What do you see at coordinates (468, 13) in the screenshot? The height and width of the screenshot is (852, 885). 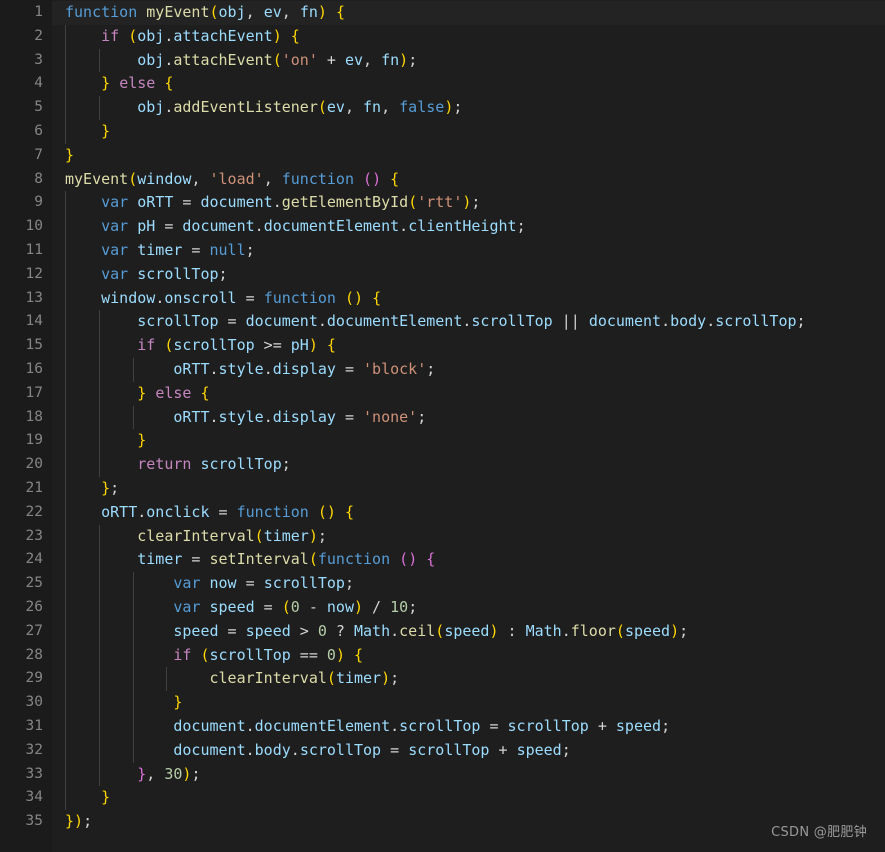 I see `code-line: function myEvent(obj, ev, fn) {` at bounding box center [468, 13].